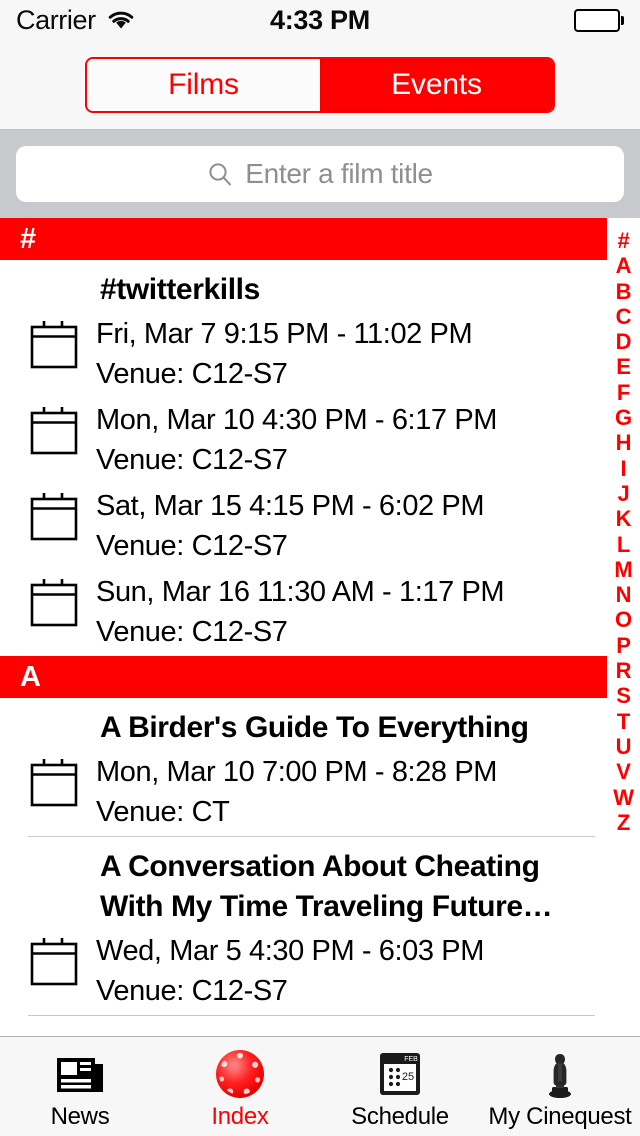 Image resolution: width=640 pixels, height=1136 pixels. What do you see at coordinates (623, 721) in the screenshot?
I see `index-letter: T` at bounding box center [623, 721].